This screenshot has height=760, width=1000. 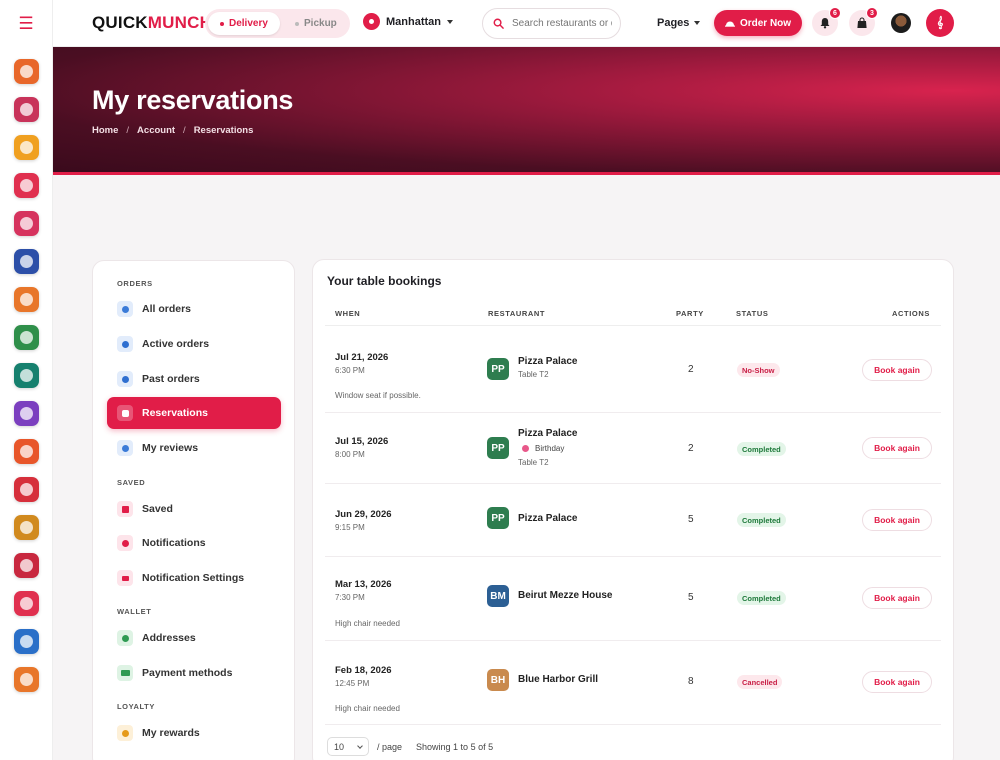 I want to click on salad-icon, so click(x=26, y=679).